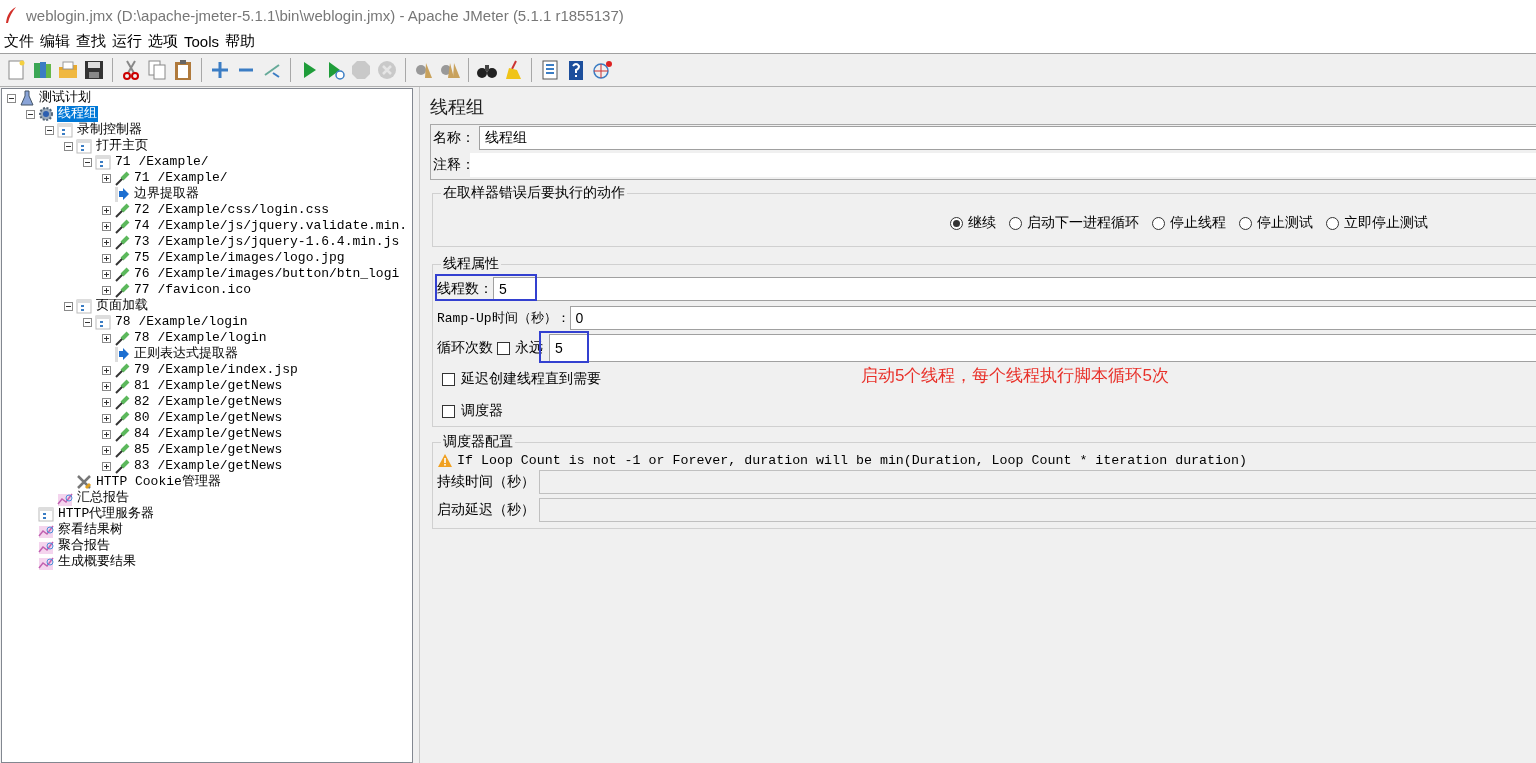 The image size is (1536, 763). I want to click on tree-item: 聚合报告, so click(84, 546).